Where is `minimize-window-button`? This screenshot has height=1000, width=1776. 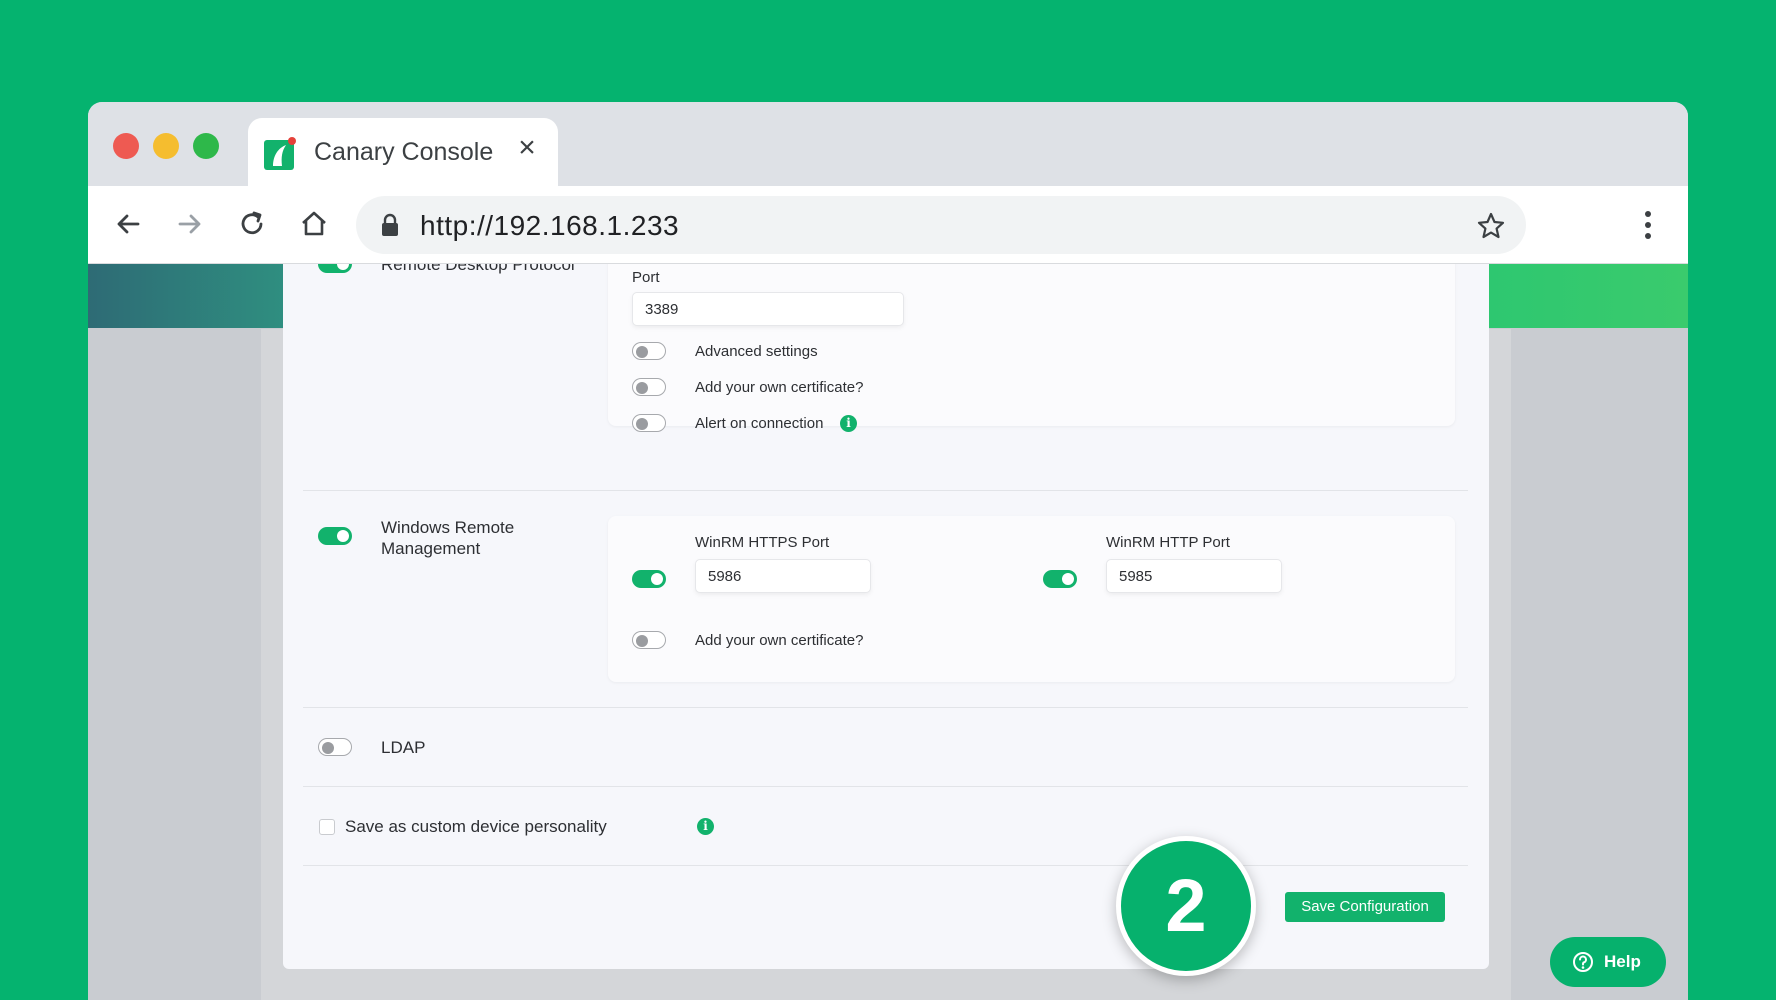
minimize-window-button is located at coordinates (166, 146).